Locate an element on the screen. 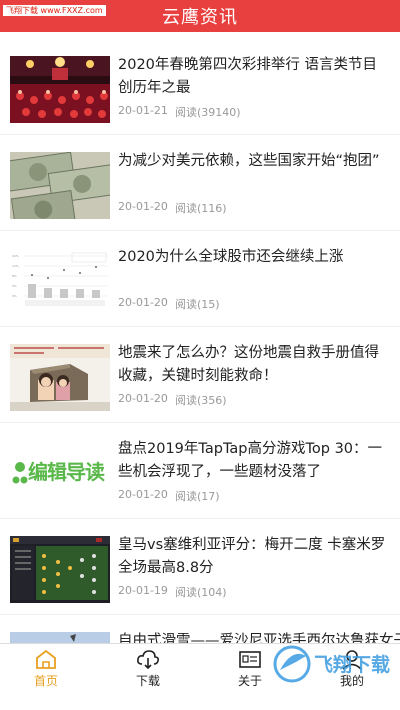 The width and height of the screenshot is (400, 710). article-reads: 阅读(116) is located at coordinates (201, 208).